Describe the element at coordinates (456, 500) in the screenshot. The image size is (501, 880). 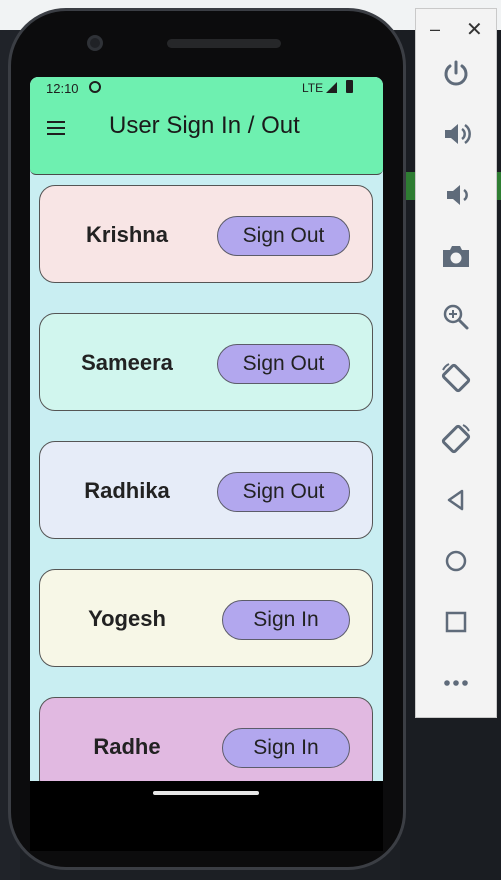
I see `back-icon` at that location.